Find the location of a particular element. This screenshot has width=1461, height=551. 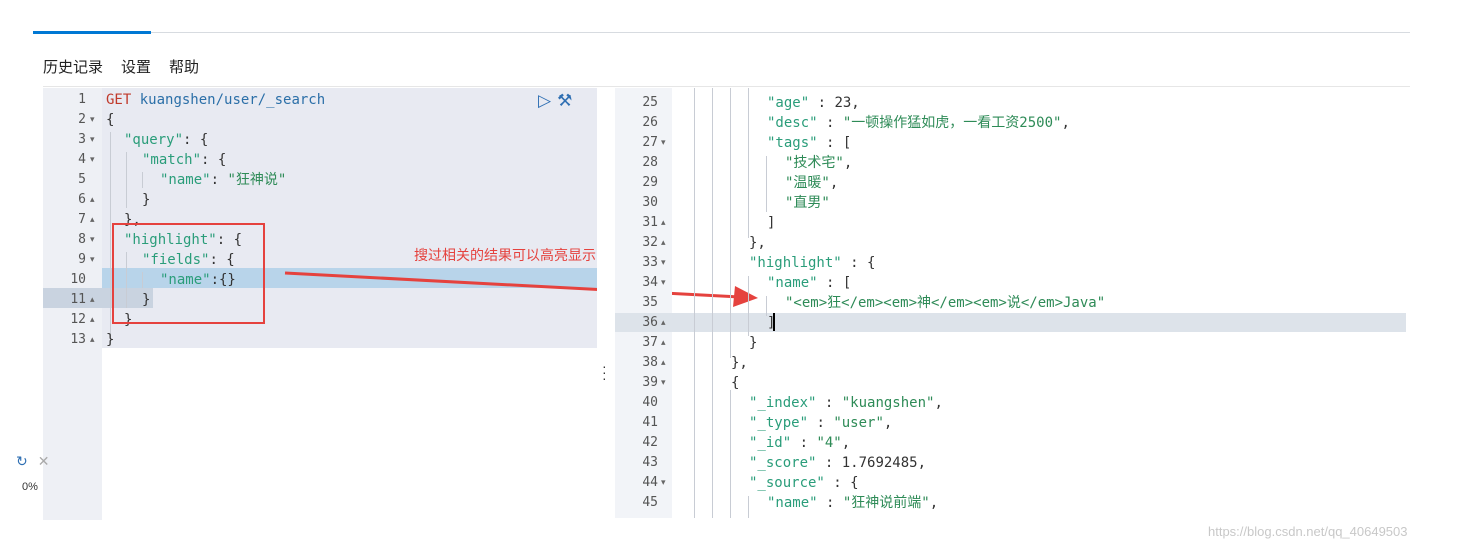

line-number: 1 is located at coordinates (82, 99).